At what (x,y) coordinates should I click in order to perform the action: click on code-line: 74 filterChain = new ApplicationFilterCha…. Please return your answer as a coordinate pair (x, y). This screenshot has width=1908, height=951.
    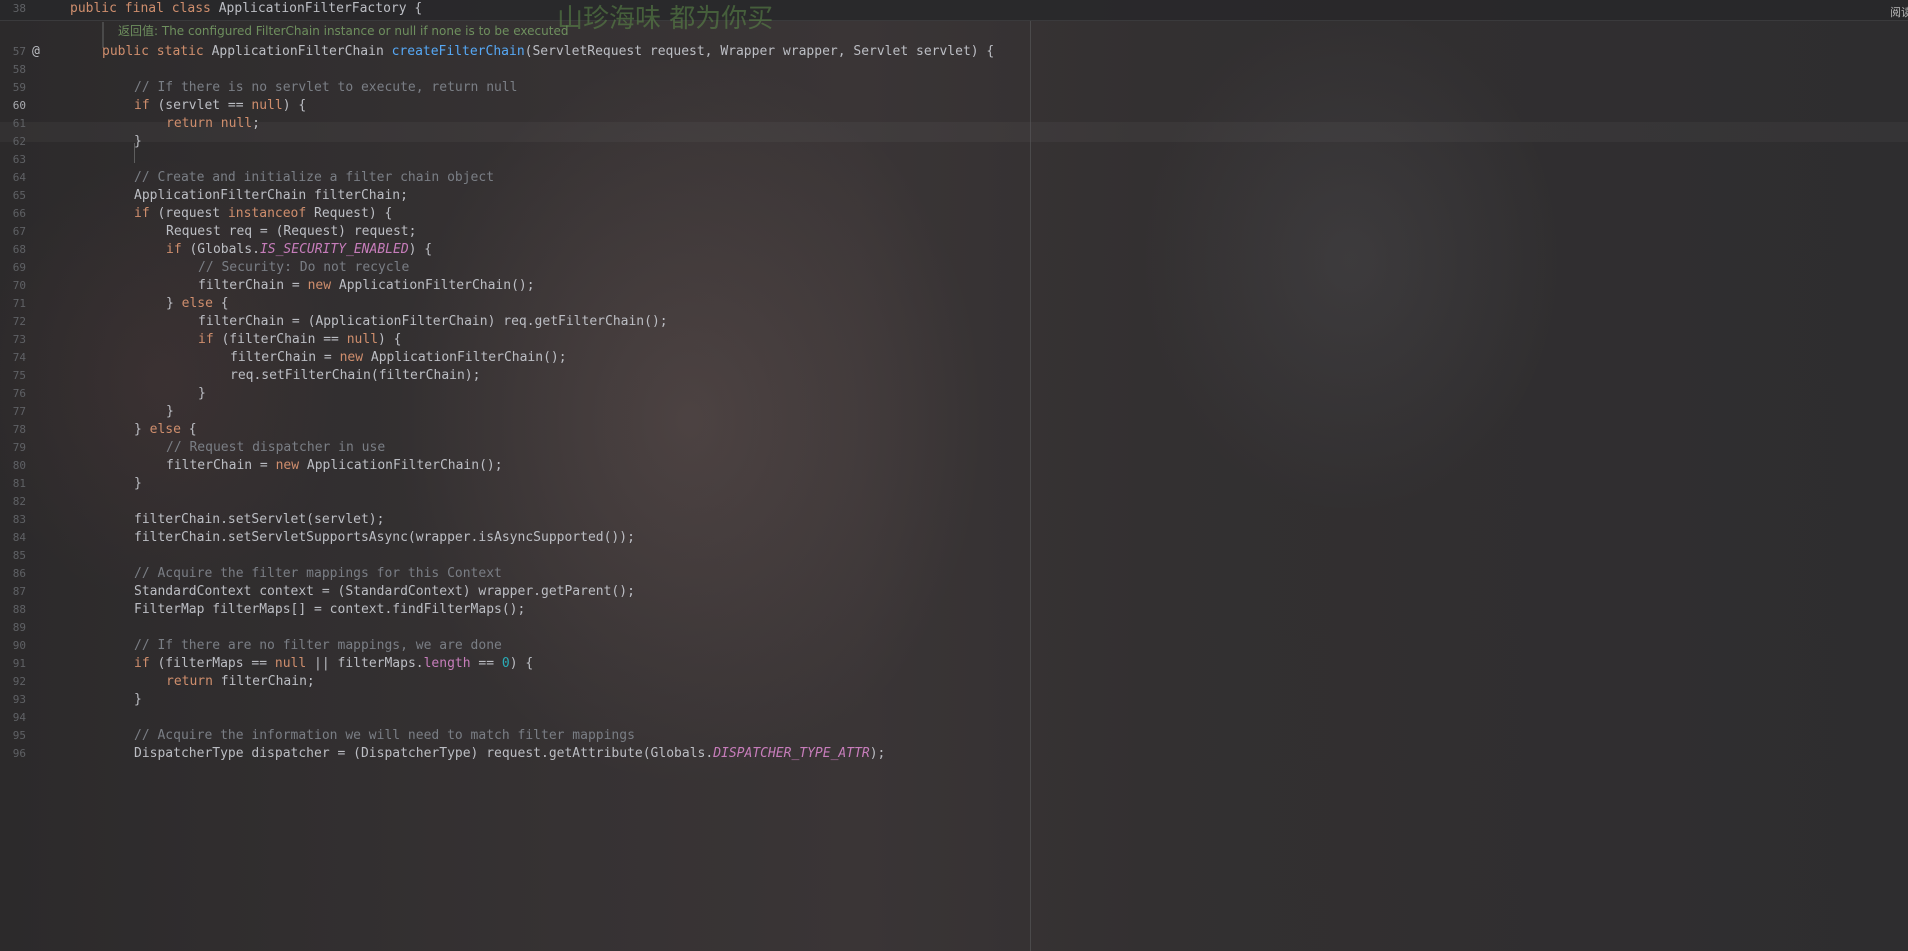
    Looking at the image, I should click on (954, 358).